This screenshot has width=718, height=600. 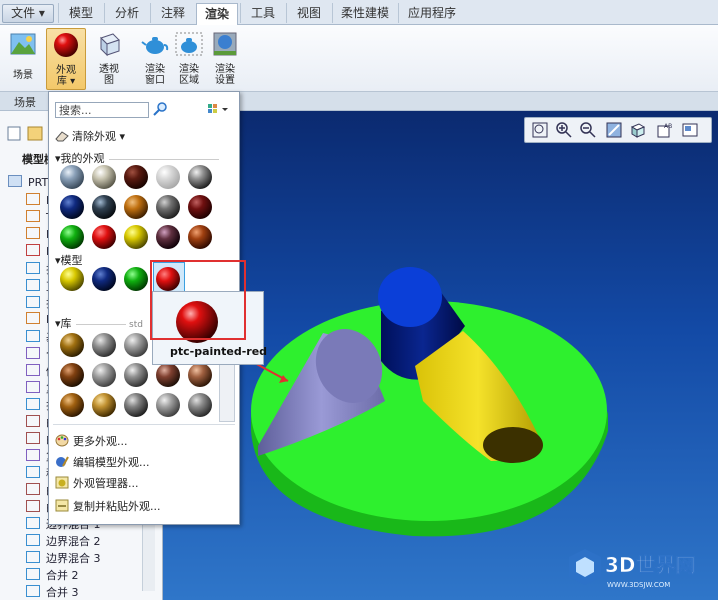 What do you see at coordinates (62, 440) in the screenshot?
I see `palette-icon` at bounding box center [62, 440].